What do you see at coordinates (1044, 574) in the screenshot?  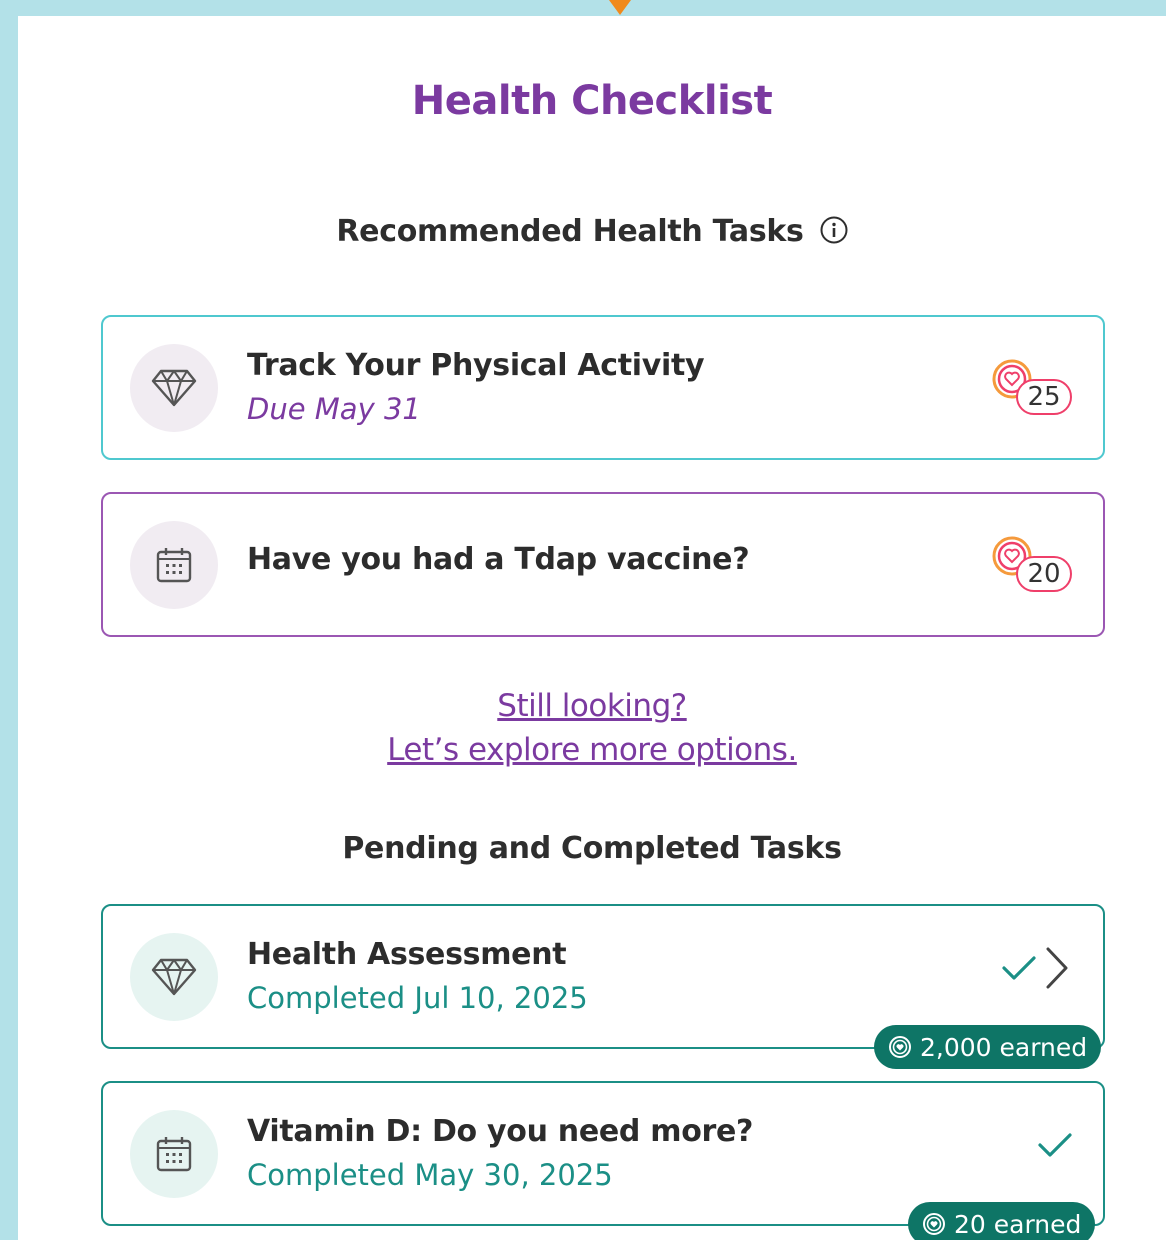 I see `points-value: 20` at bounding box center [1044, 574].